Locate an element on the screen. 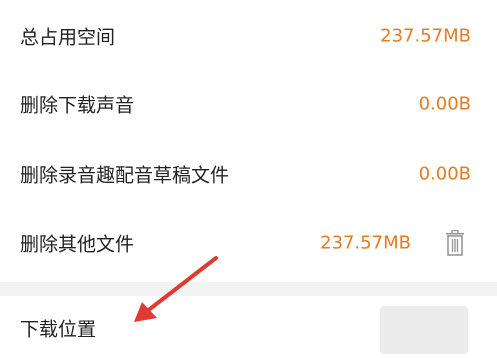 This screenshot has height=358, width=497. delete-download-audio-value: 0.00B is located at coordinates (444, 104).